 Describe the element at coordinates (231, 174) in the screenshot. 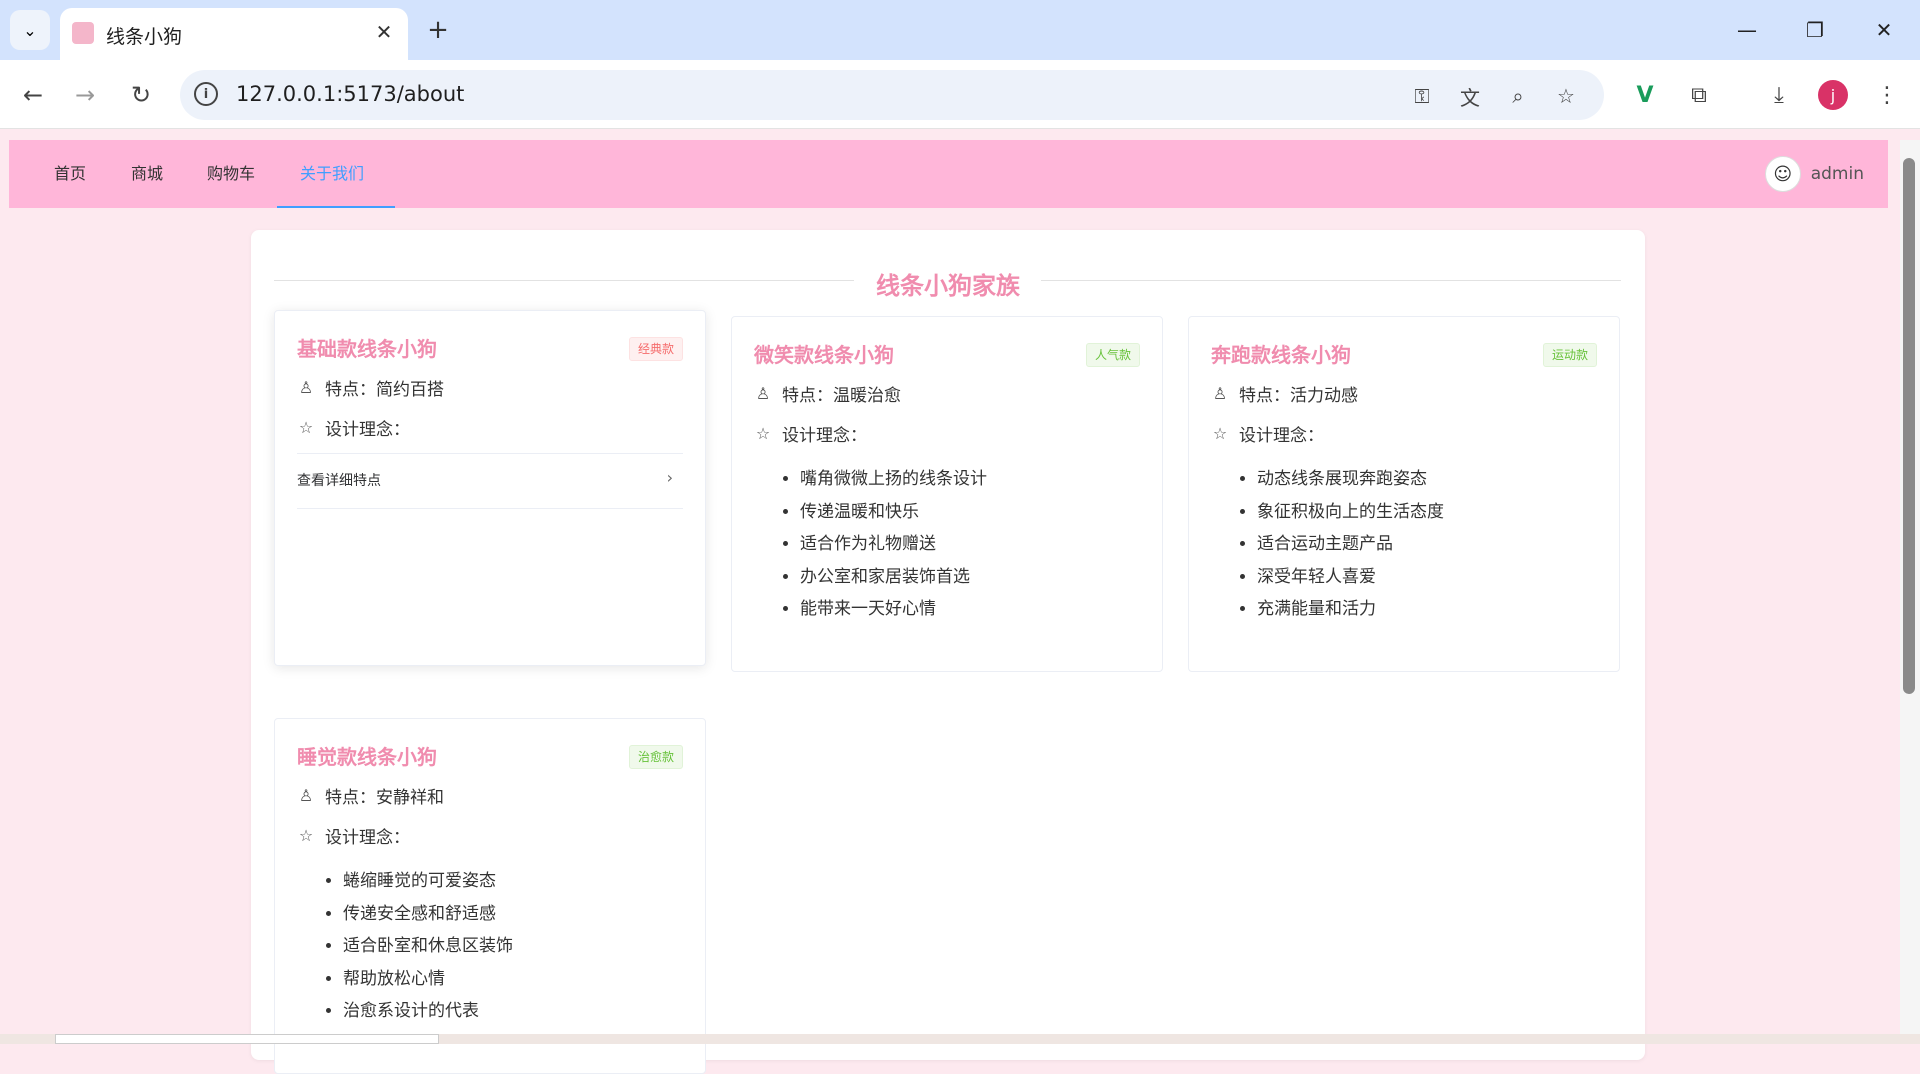

I see `nav-item-cart: 购物车` at that location.